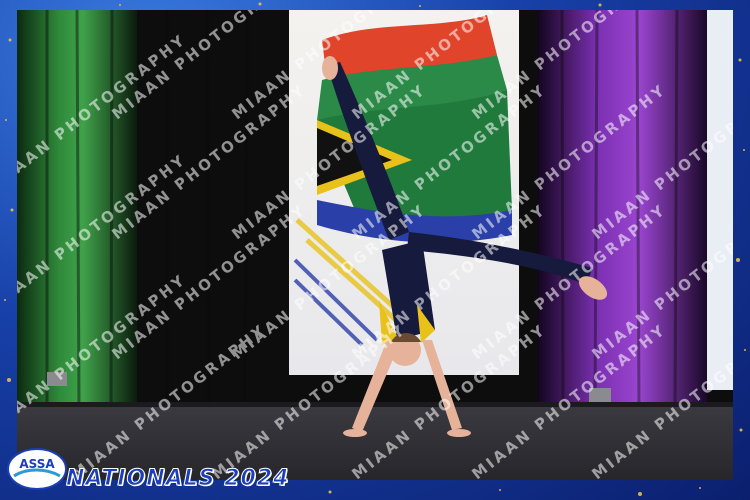  Describe the element at coordinates (375, 404) in the screenshot. I see `stage-edge` at that location.